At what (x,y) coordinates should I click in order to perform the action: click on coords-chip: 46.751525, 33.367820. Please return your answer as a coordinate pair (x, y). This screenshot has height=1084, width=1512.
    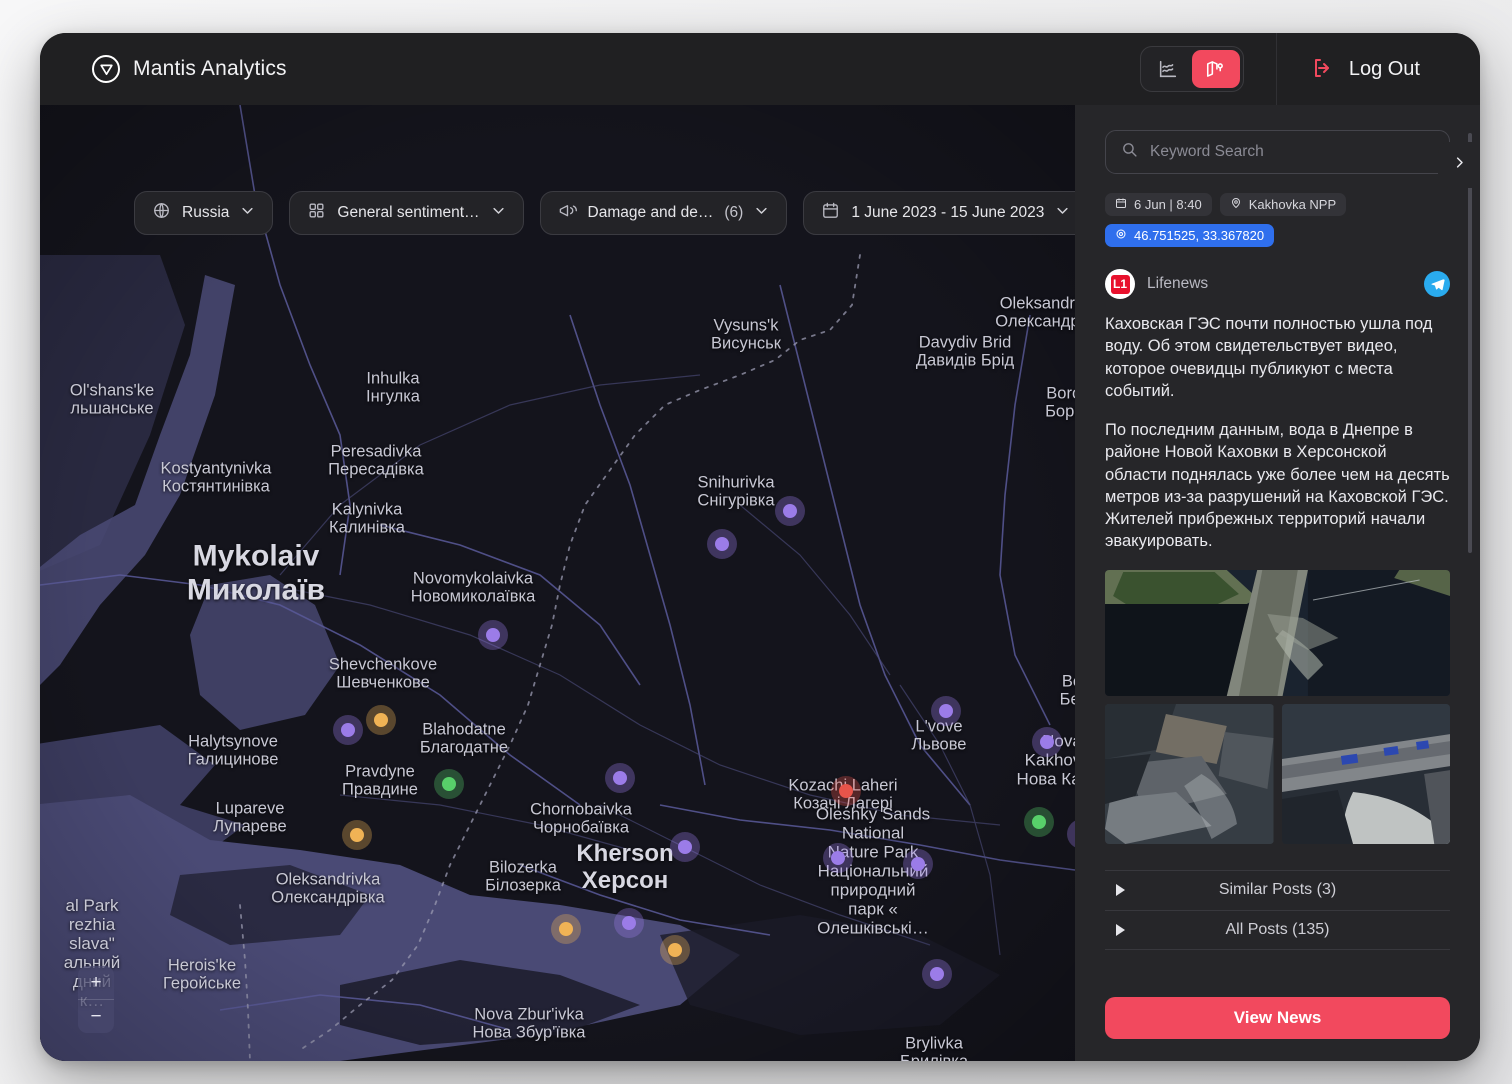
    Looking at the image, I should click on (1190, 235).